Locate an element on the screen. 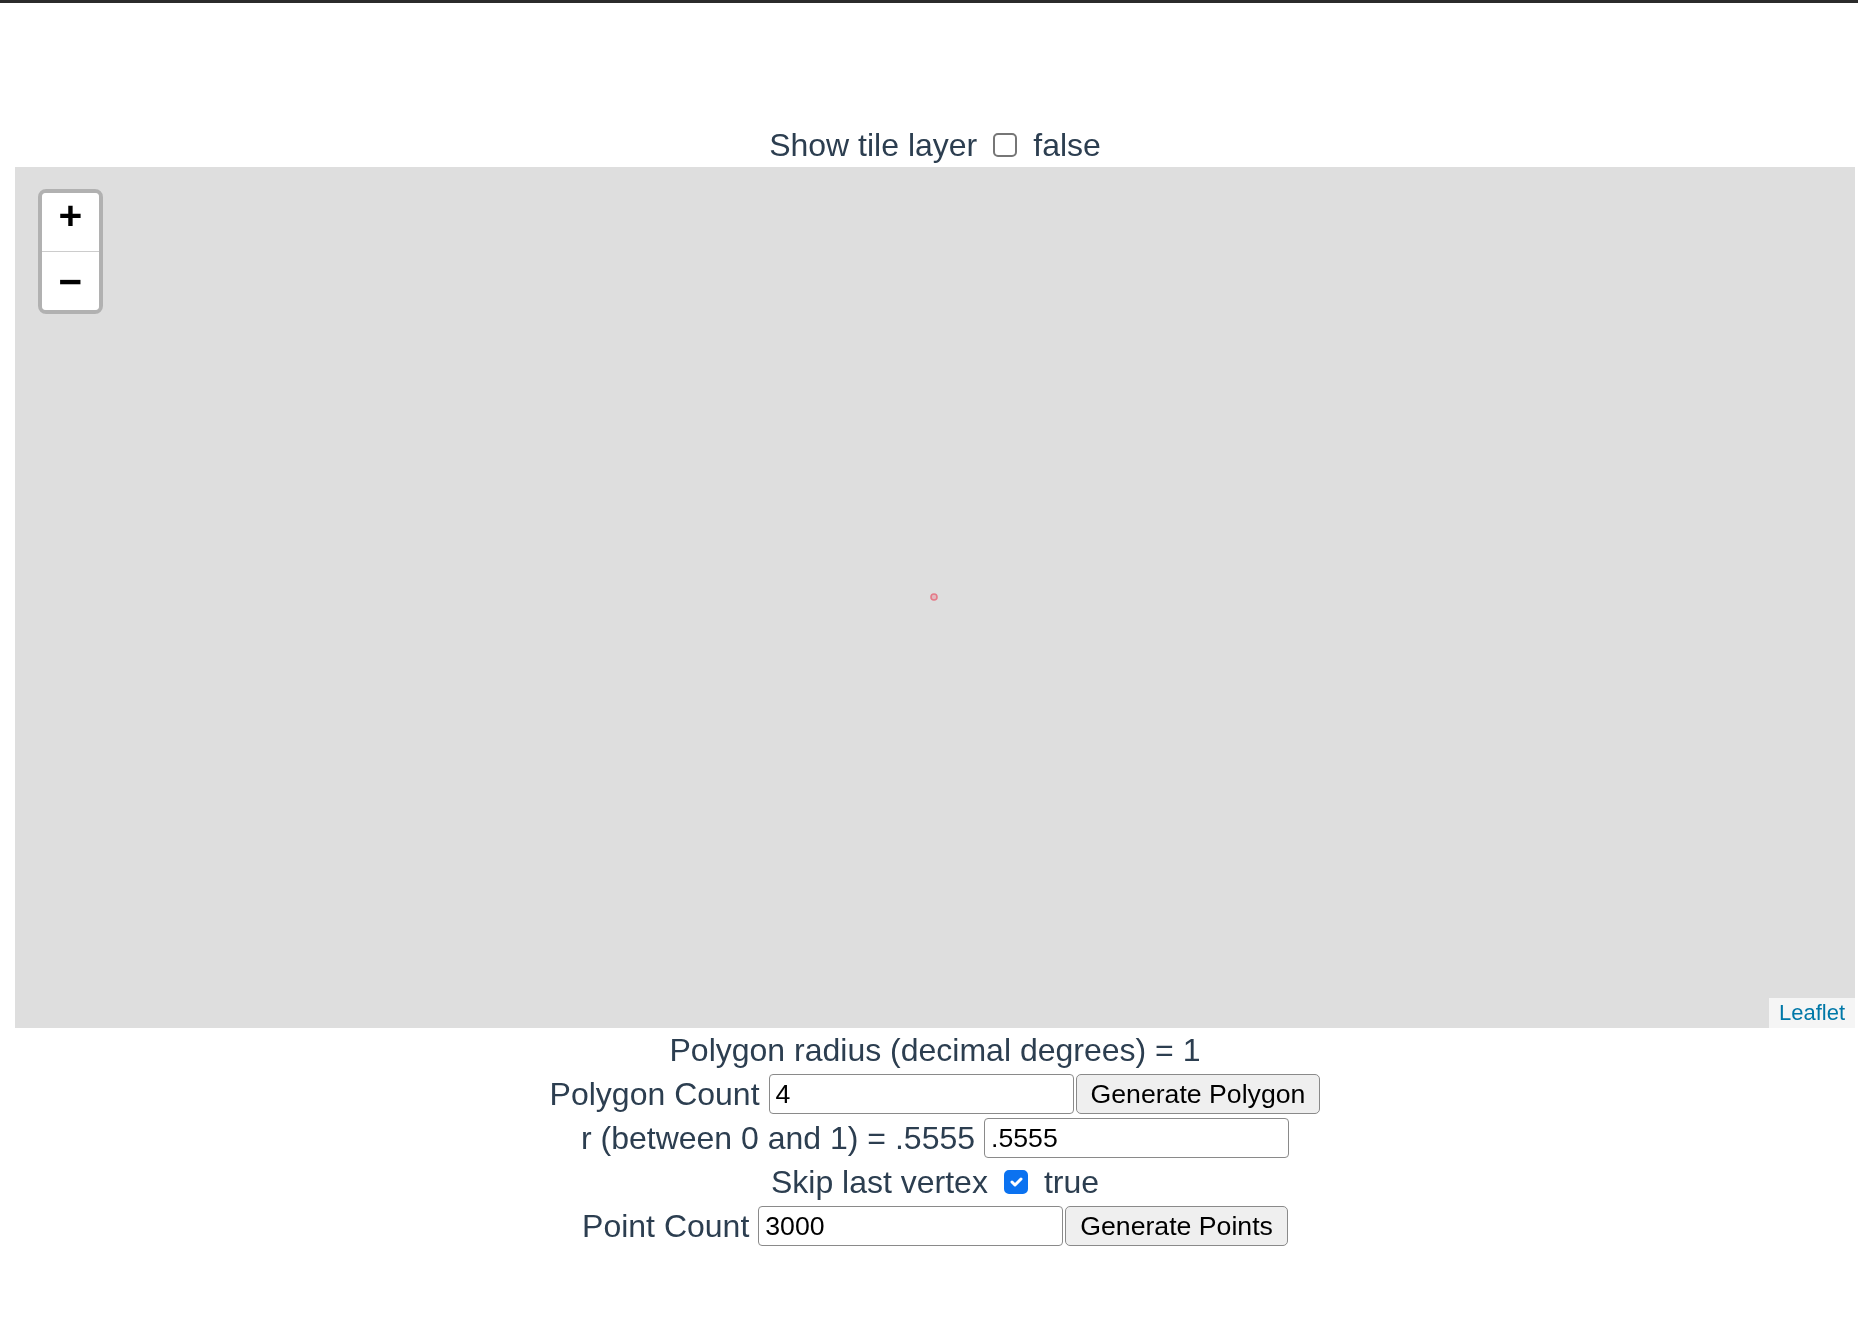 The height and width of the screenshot is (1330, 1858). checkbox-label: Skip last vertex is located at coordinates (879, 1182).